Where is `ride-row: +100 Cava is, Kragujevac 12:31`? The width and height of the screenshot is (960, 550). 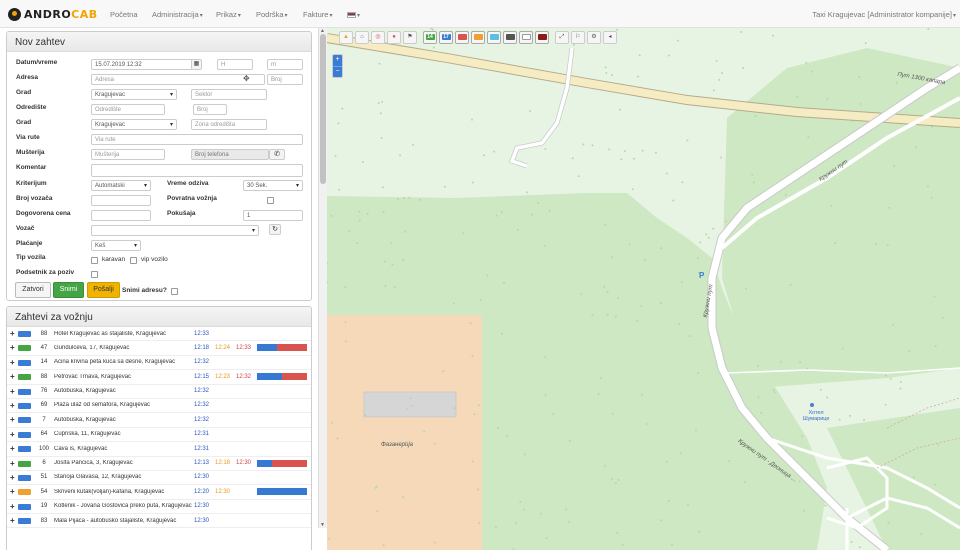 ride-row: +100 Cava is, Kragujevac 12:31 is located at coordinates (159, 449).